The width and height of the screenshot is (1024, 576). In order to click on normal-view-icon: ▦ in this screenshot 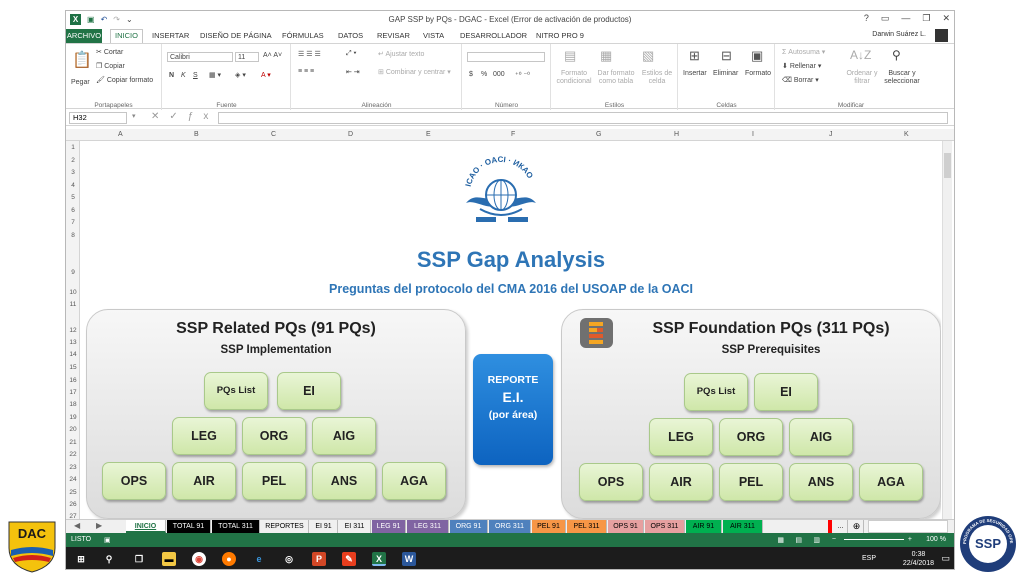, I will do `click(780, 540)`.